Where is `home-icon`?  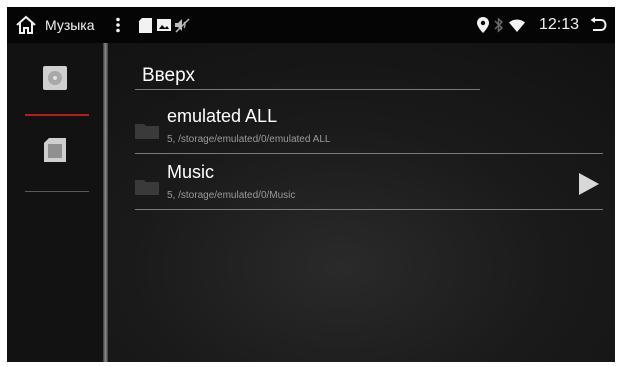 home-icon is located at coordinates (26, 25).